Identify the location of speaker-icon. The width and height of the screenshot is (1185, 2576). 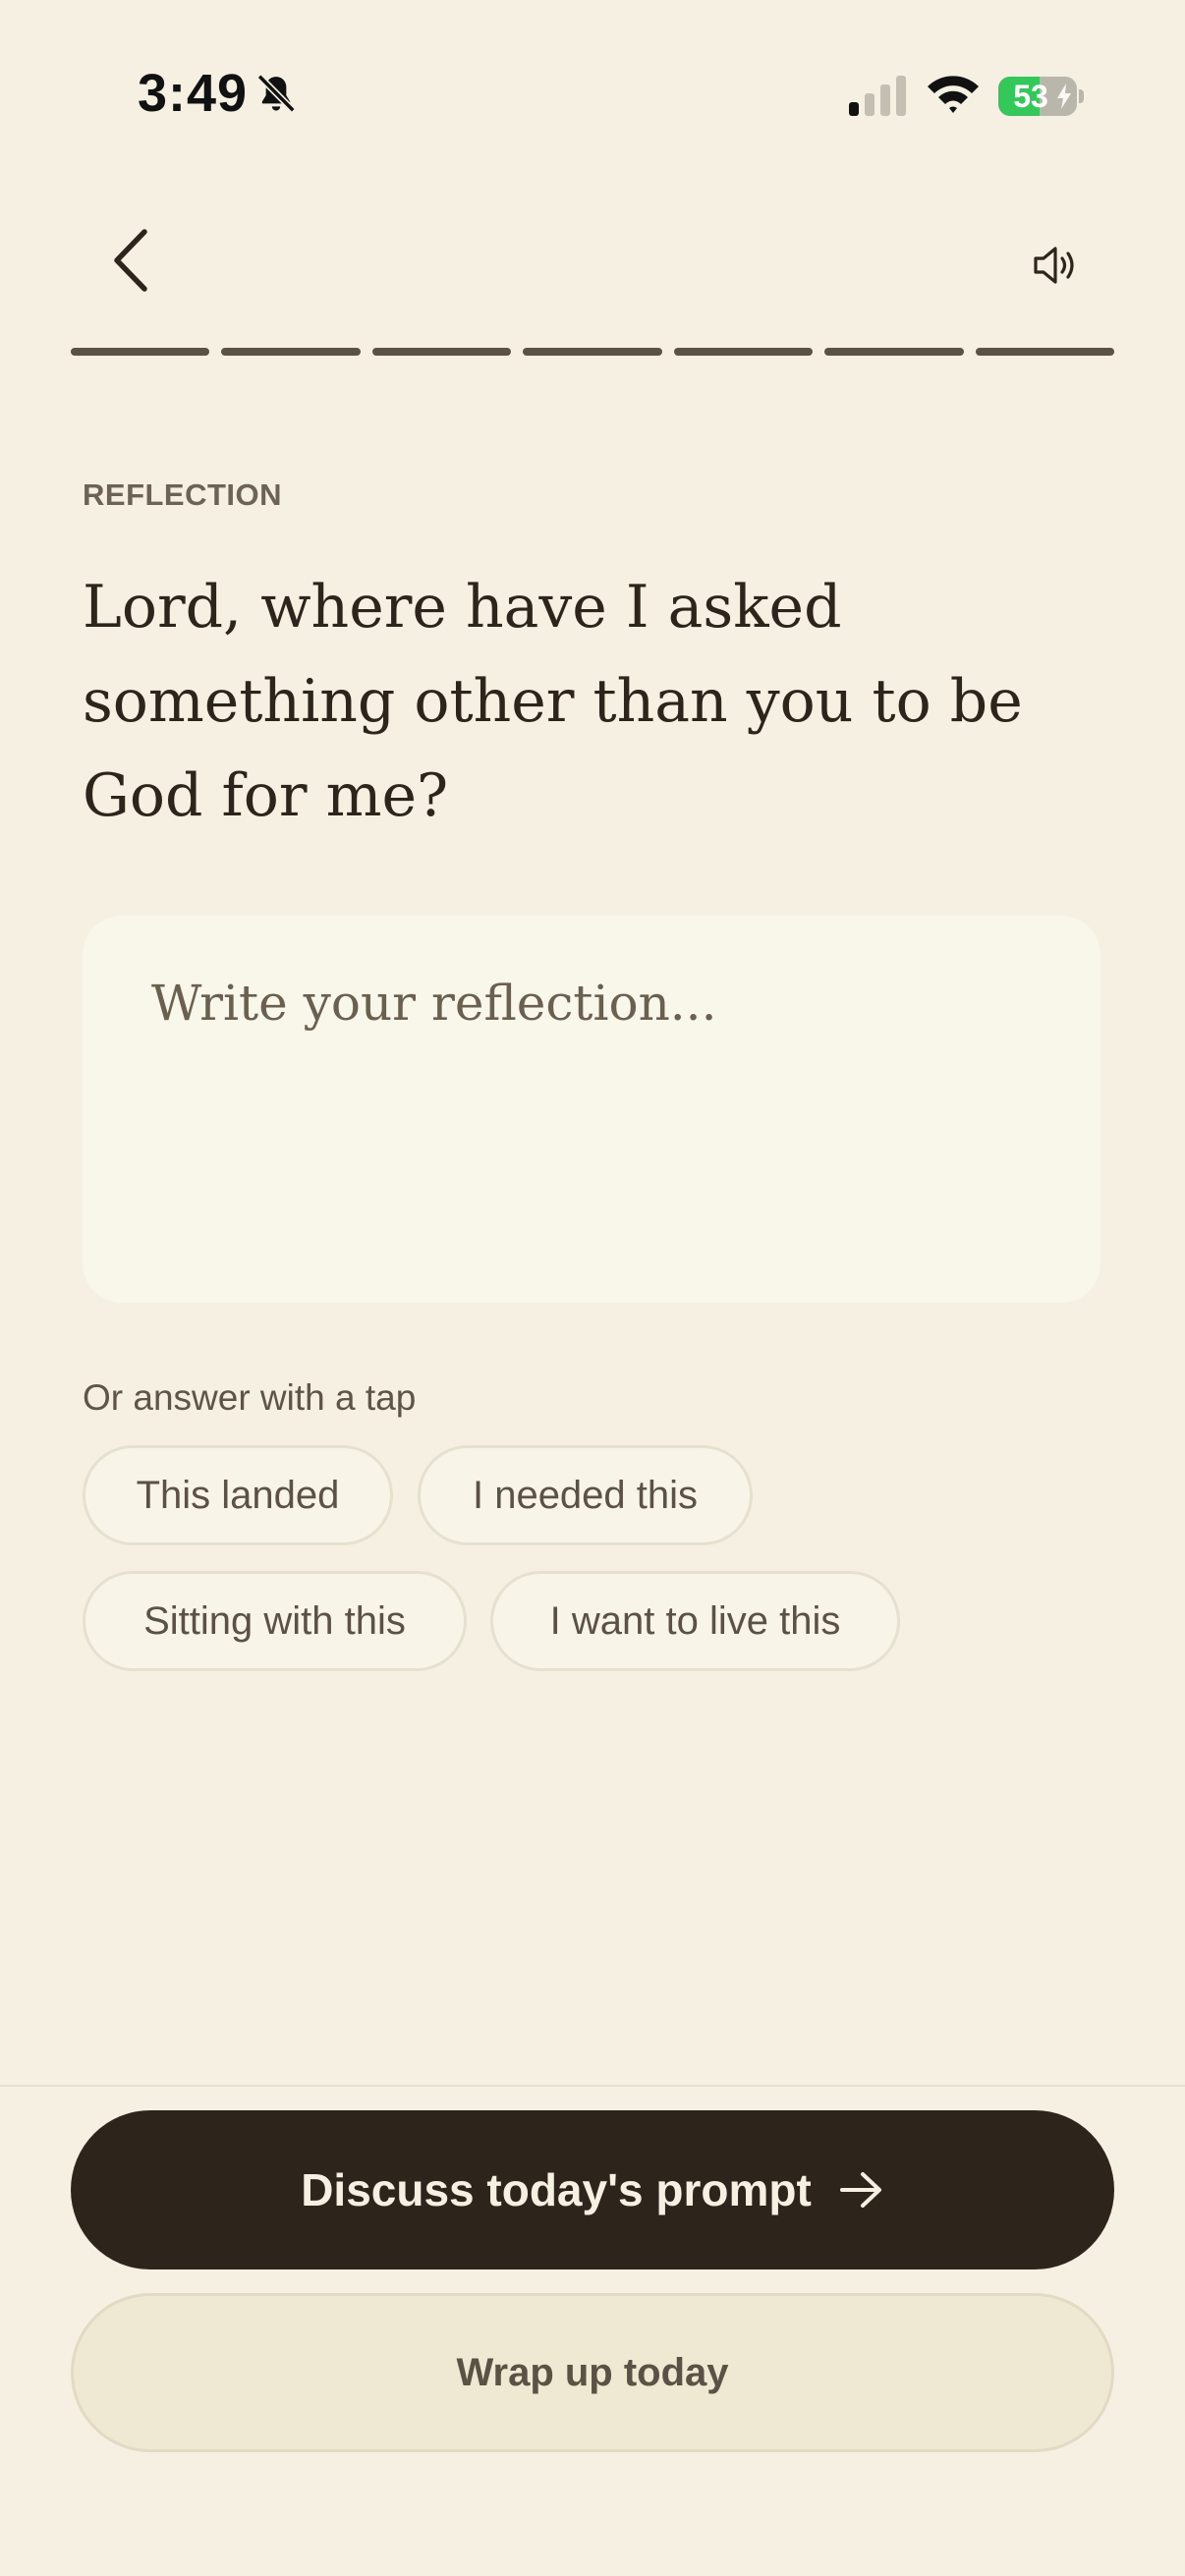
(1054, 265).